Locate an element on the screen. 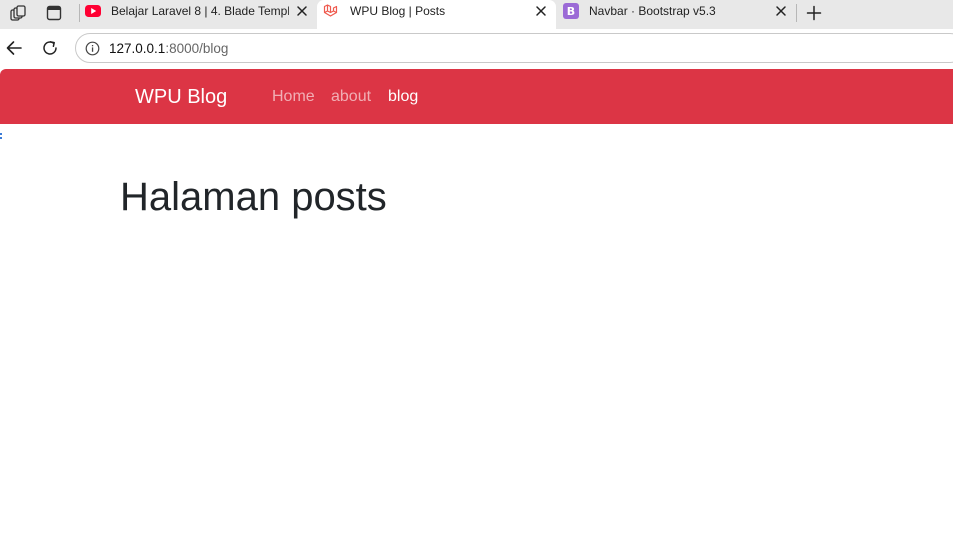 The width and height of the screenshot is (953, 534). focus-edge-mark is located at coordinates (1, 136).